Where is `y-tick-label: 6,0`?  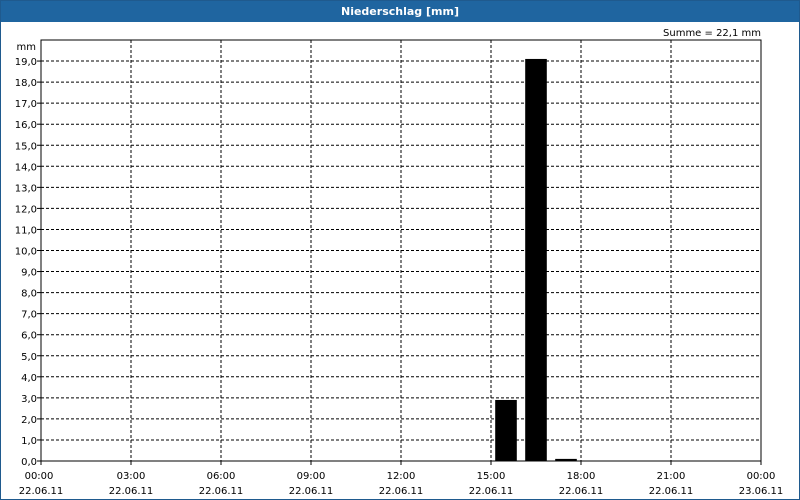
y-tick-label: 6,0 is located at coordinates (29, 336).